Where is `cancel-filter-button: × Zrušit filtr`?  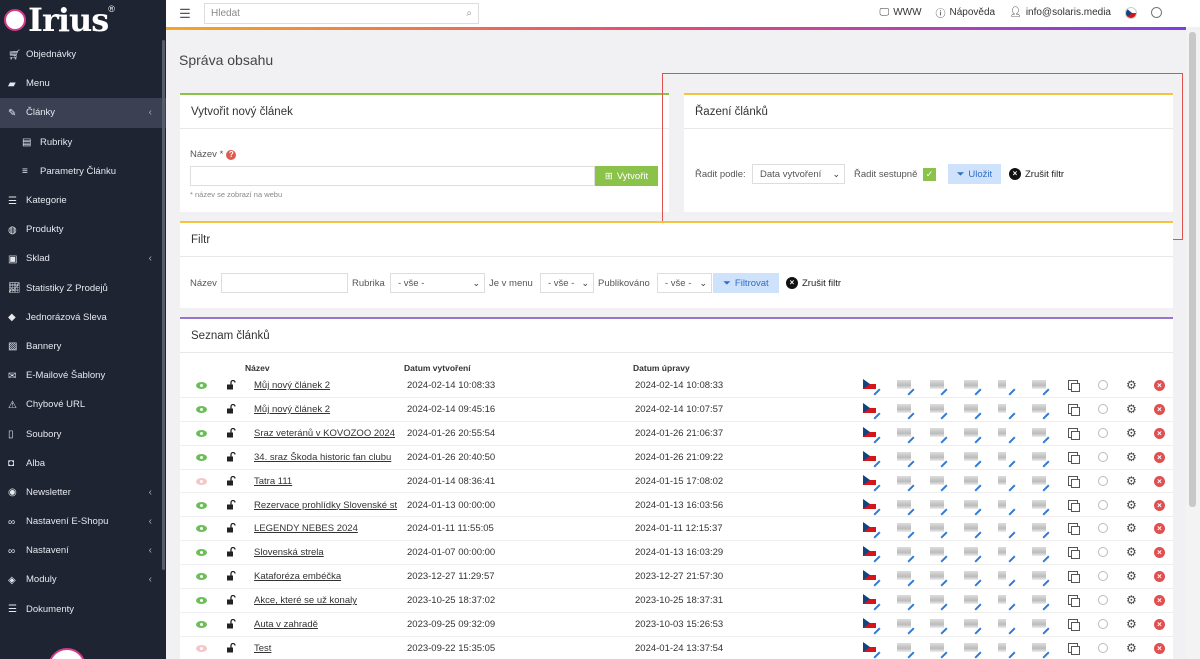
cancel-filter-button: × Zrušit filtr is located at coordinates (813, 283).